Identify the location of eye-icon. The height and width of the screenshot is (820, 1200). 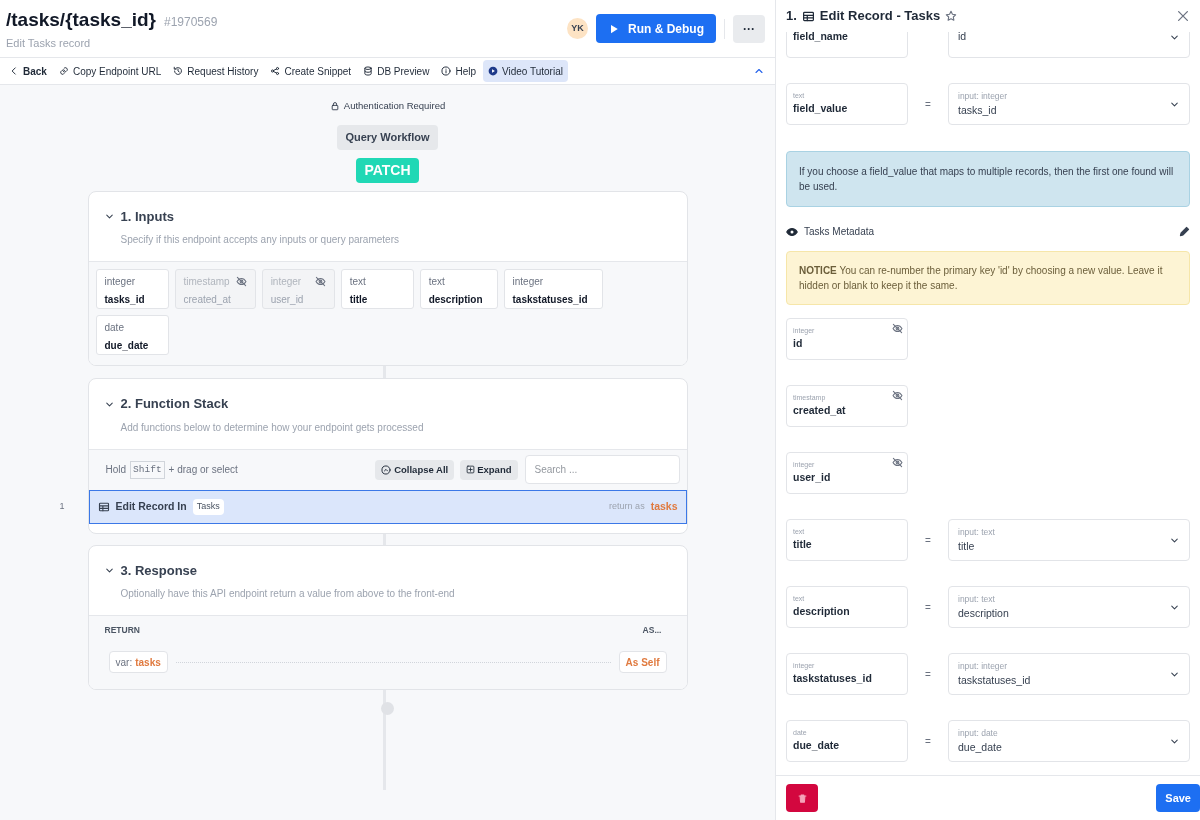
(792, 231).